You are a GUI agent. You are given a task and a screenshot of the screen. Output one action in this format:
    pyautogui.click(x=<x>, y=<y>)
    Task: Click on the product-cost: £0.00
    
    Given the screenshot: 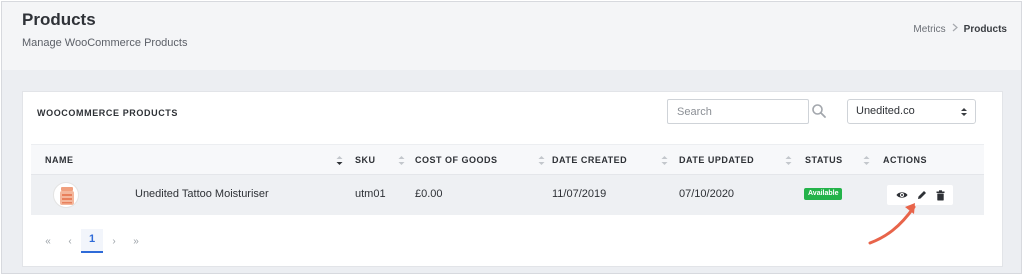 What is the action you would take?
    pyautogui.click(x=429, y=194)
    